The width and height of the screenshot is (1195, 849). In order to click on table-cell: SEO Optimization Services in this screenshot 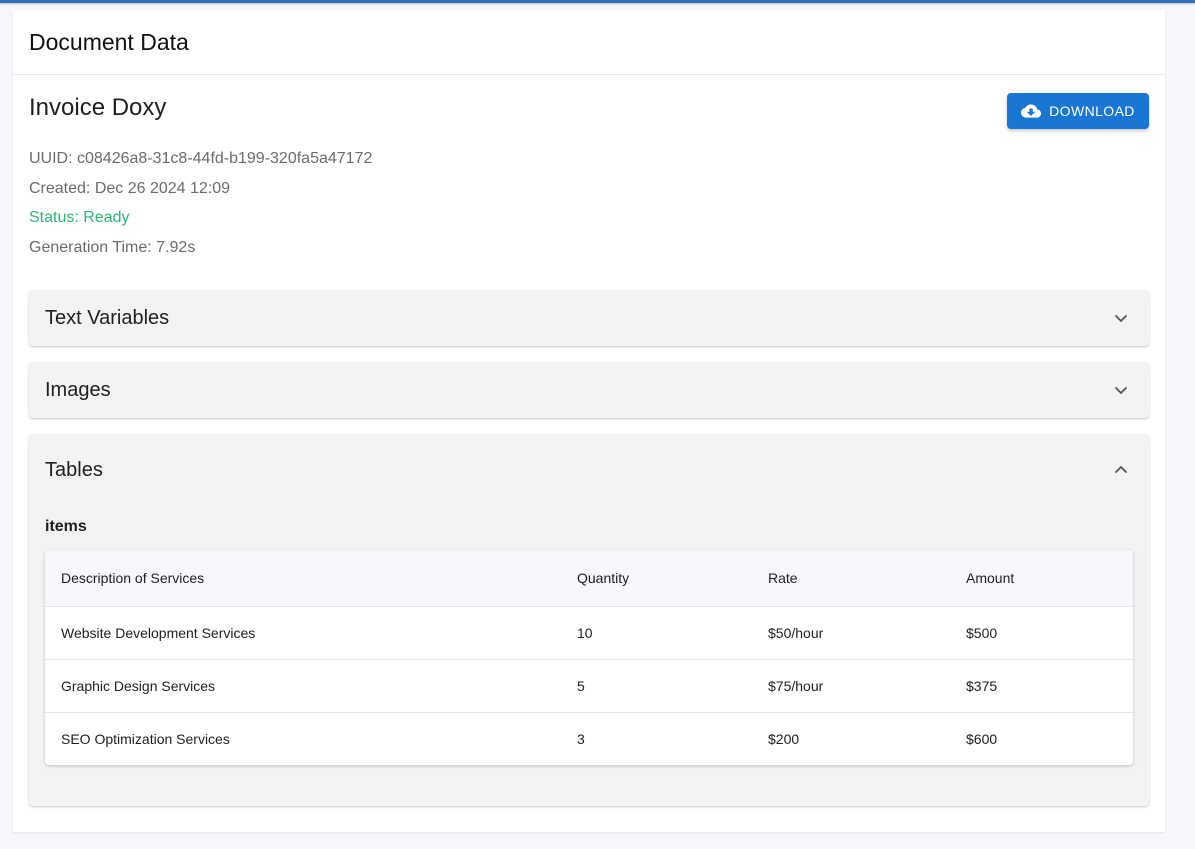, I will do `click(145, 738)`.